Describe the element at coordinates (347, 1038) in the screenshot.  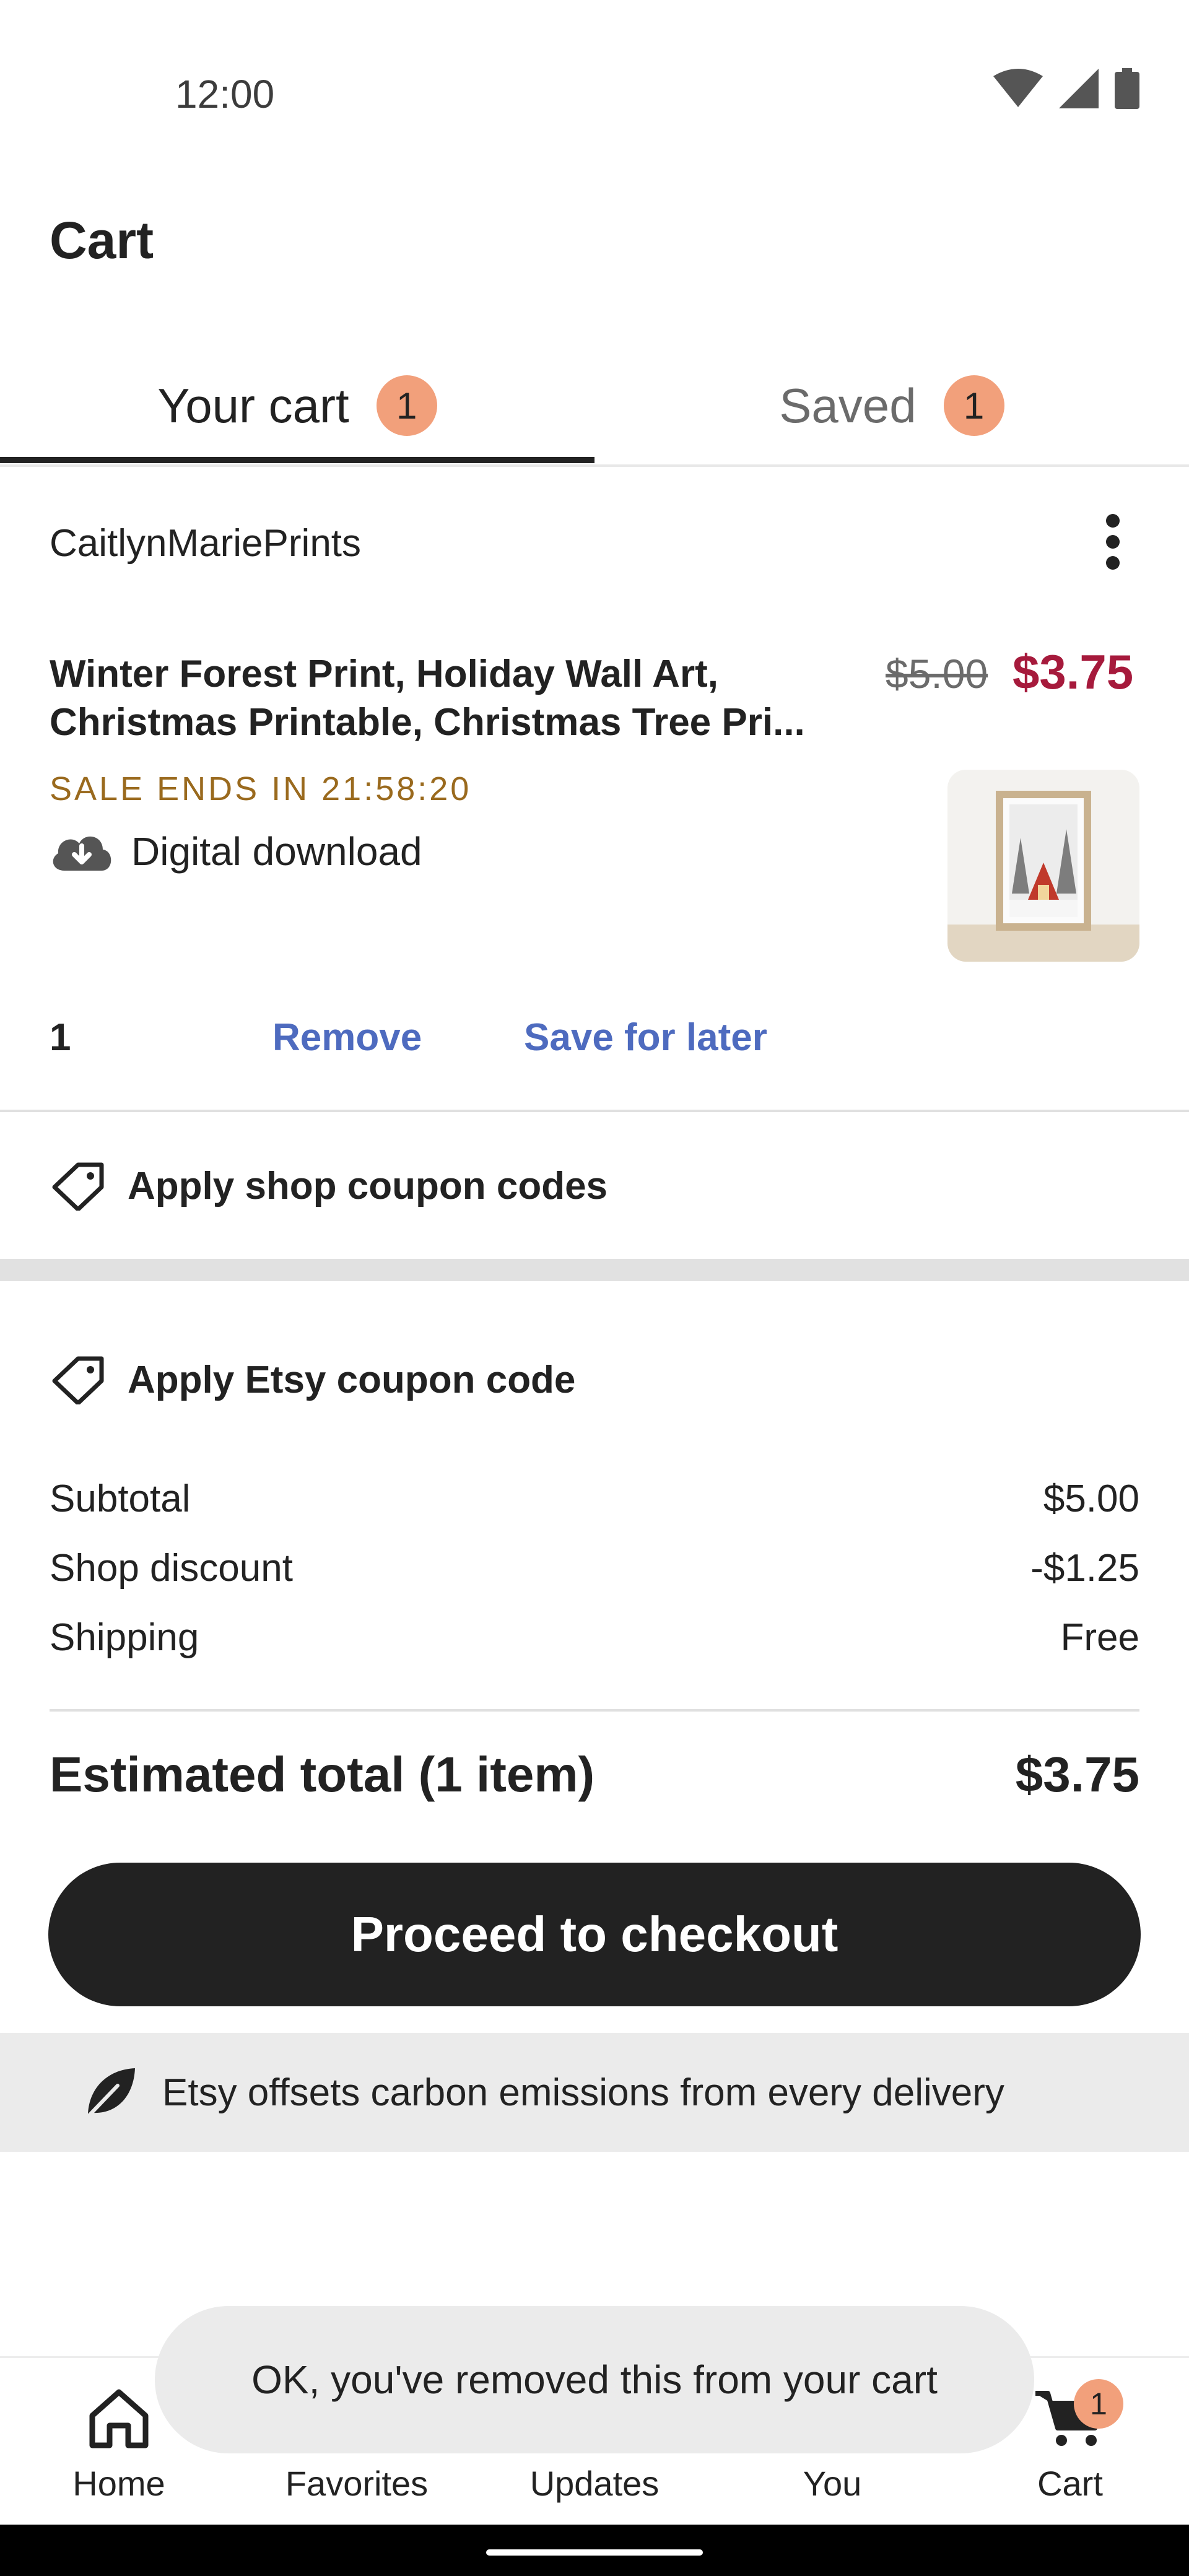
I see `remove-button: Remove` at that location.